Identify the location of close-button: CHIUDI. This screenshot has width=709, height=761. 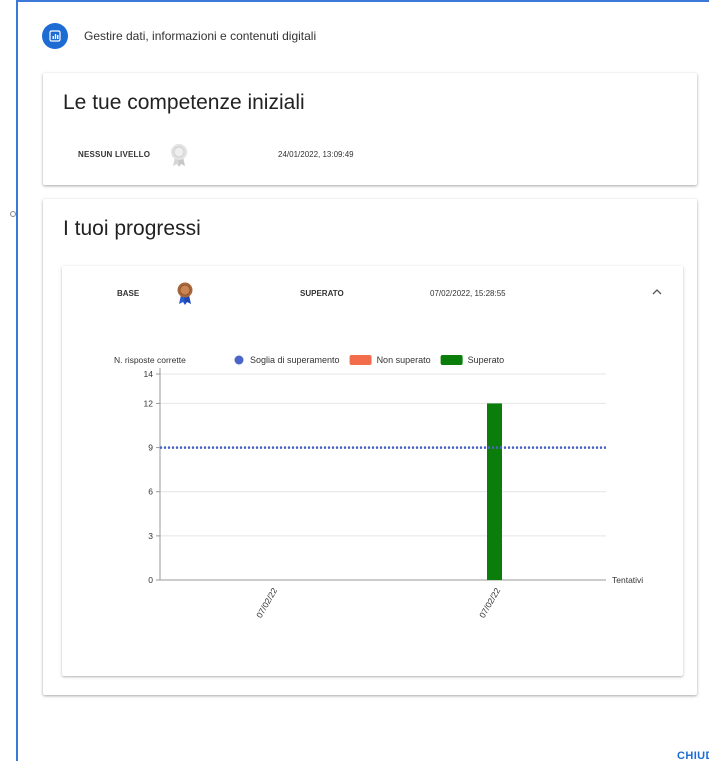
(693, 755).